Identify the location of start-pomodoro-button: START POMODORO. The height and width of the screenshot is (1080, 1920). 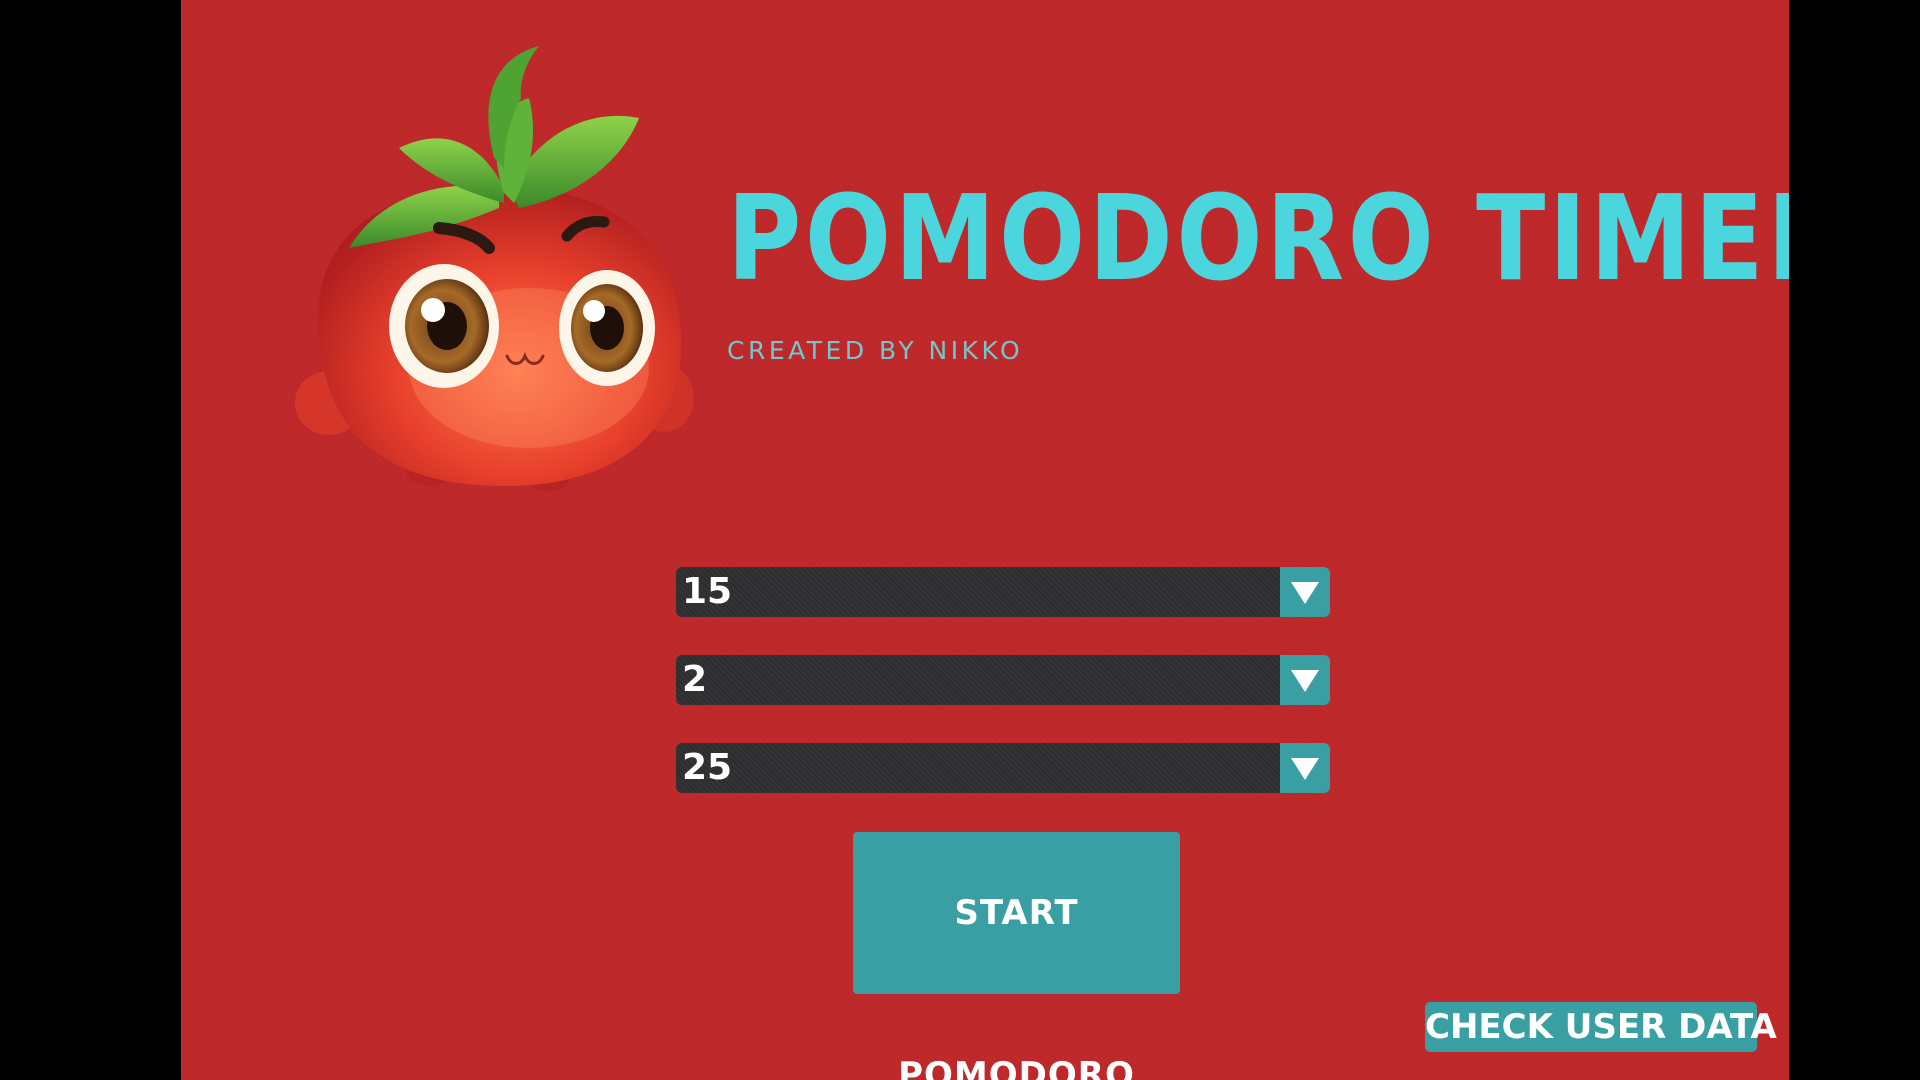
(1016, 956).